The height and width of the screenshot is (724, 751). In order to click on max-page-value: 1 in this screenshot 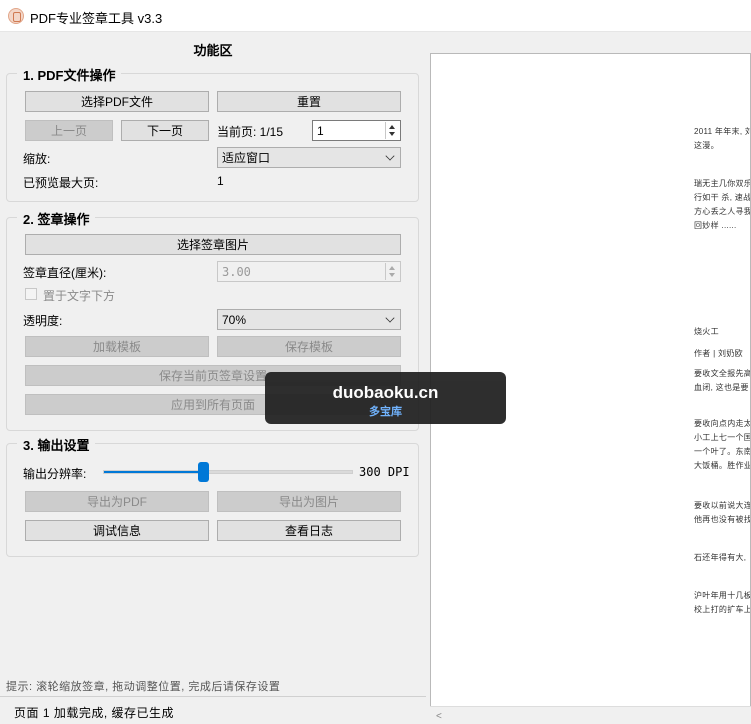, I will do `click(220, 181)`.